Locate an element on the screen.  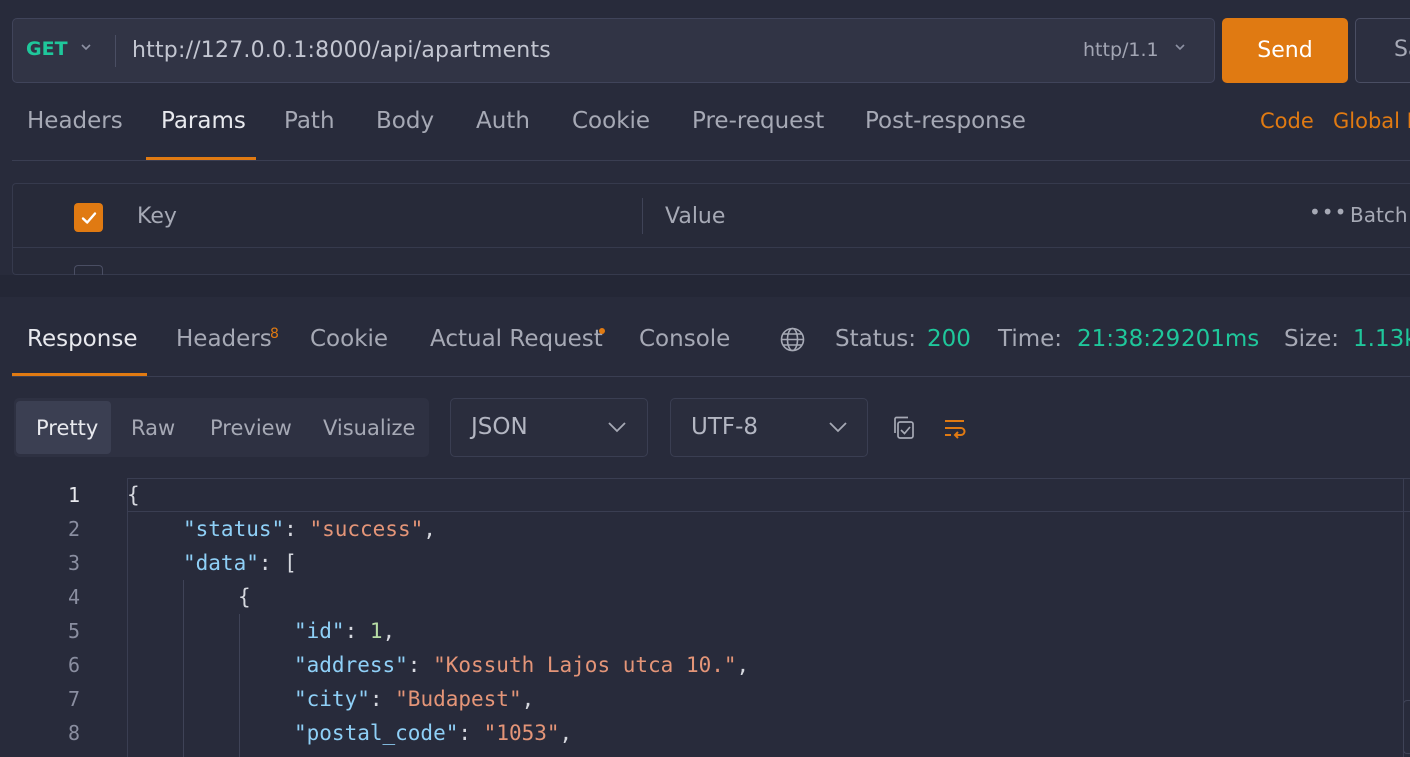
code-line: "id": 1, is located at coordinates (344, 631).